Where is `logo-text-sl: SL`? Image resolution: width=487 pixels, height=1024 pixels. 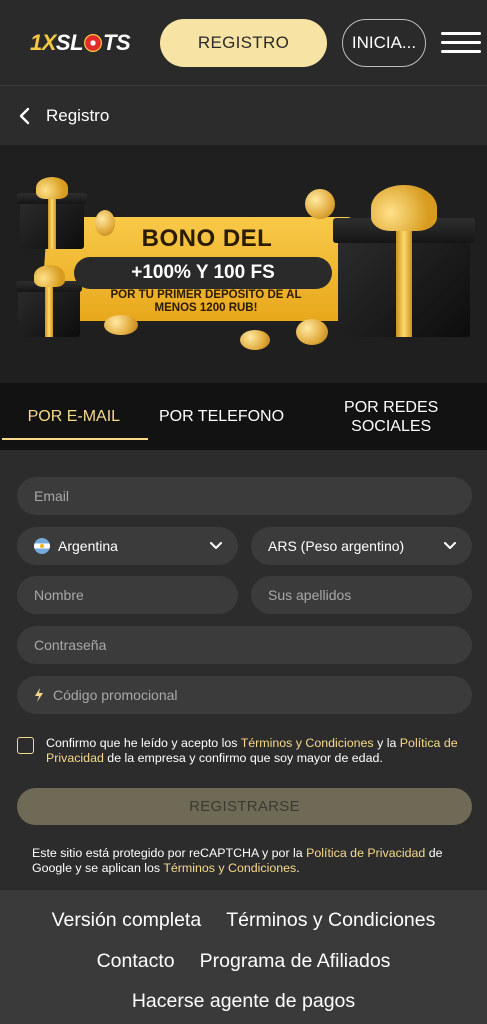 logo-text-sl: SL is located at coordinates (69, 42).